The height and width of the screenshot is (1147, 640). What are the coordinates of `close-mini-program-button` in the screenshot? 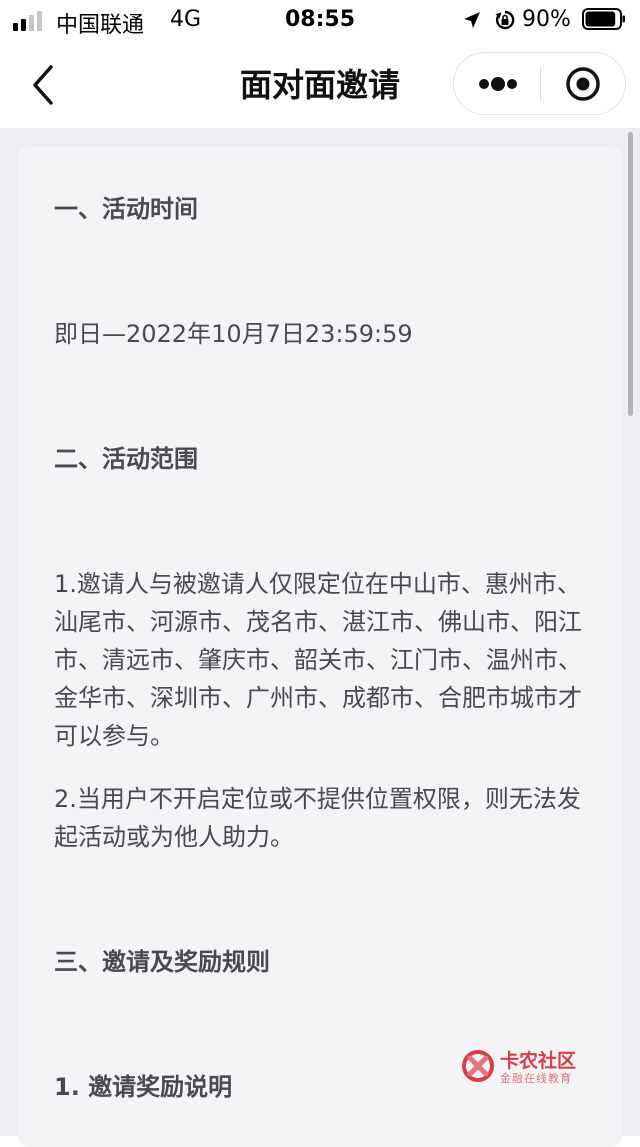 It's located at (583, 83).